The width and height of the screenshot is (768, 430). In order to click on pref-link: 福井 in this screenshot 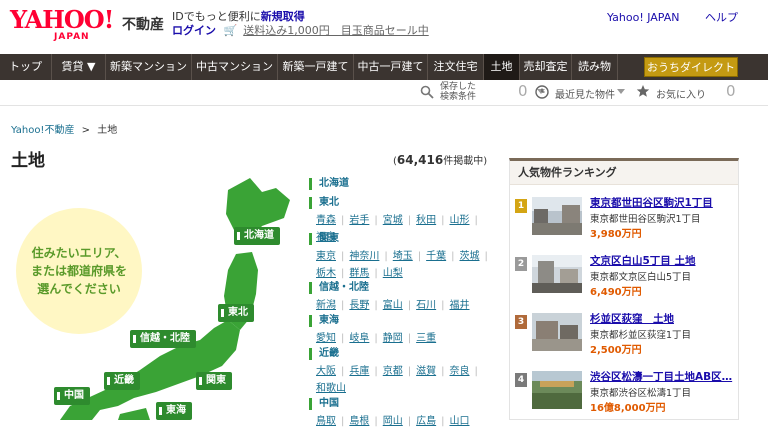, I will do `click(460, 305)`.